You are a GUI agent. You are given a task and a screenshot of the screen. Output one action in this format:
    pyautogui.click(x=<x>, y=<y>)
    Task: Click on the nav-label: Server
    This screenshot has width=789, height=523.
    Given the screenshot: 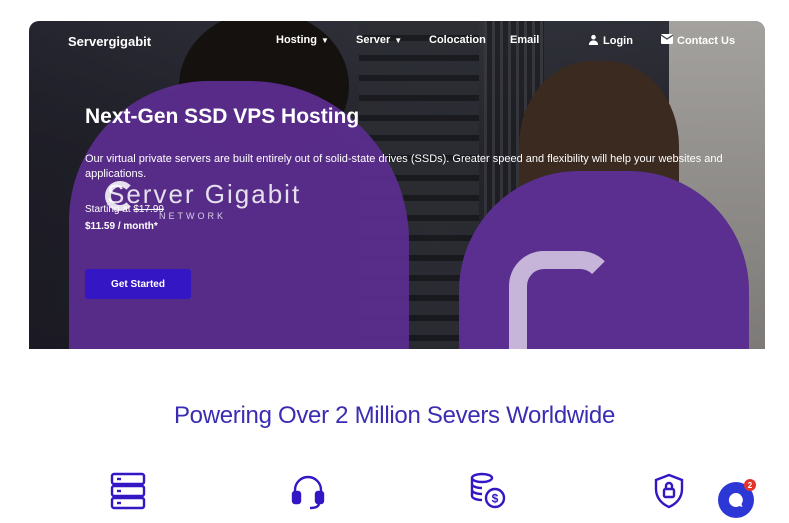 What is the action you would take?
    pyautogui.click(x=373, y=40)
    